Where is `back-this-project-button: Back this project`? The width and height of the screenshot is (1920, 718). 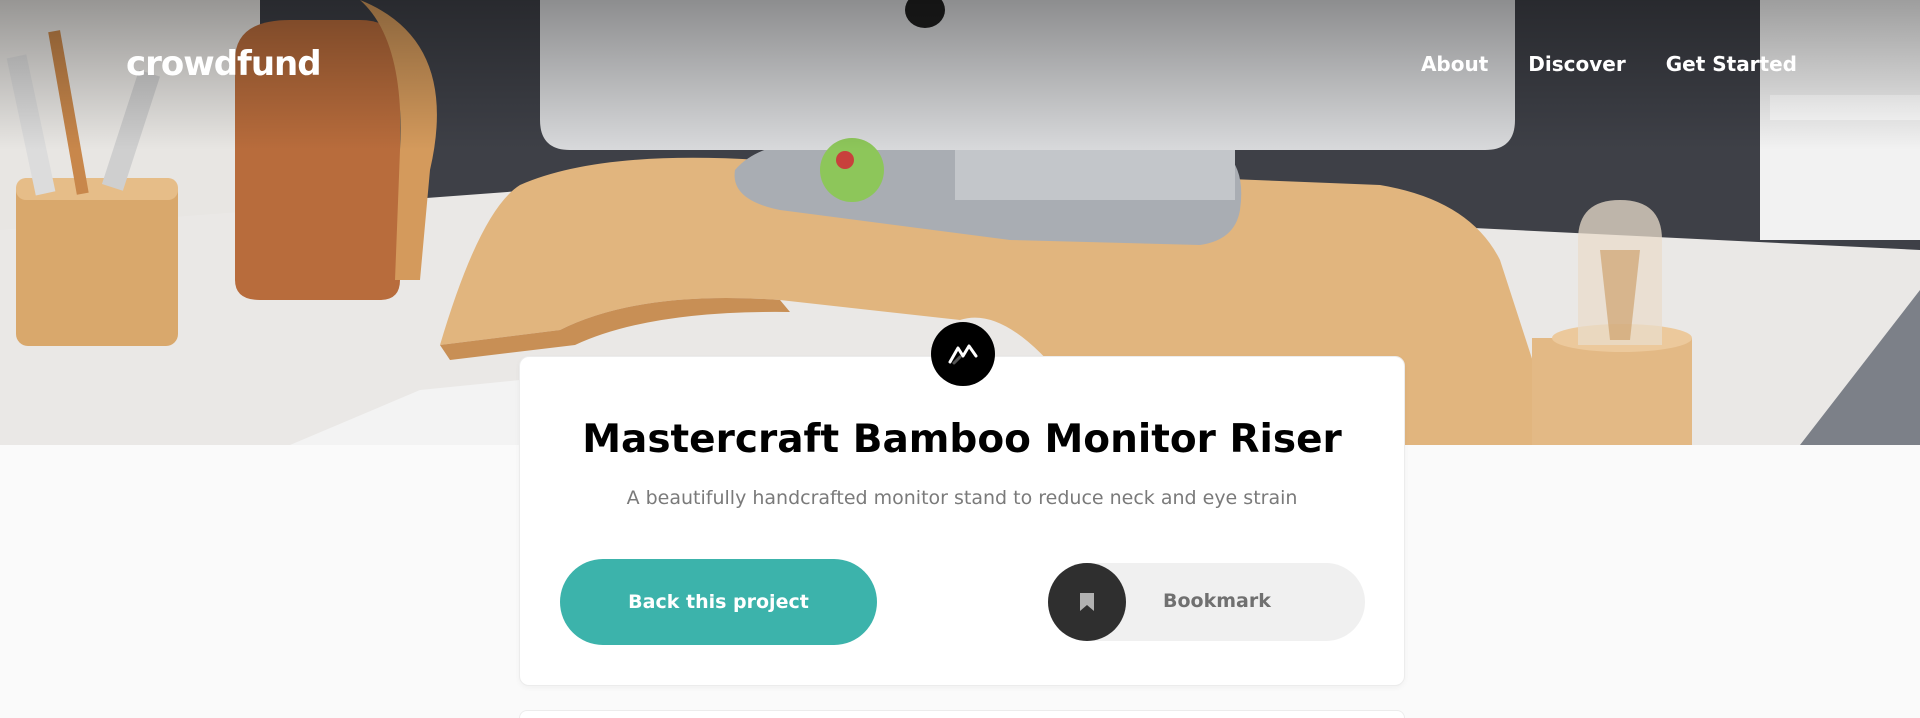 back-this-project-button: Back this project is located at coordinates (718, 602).